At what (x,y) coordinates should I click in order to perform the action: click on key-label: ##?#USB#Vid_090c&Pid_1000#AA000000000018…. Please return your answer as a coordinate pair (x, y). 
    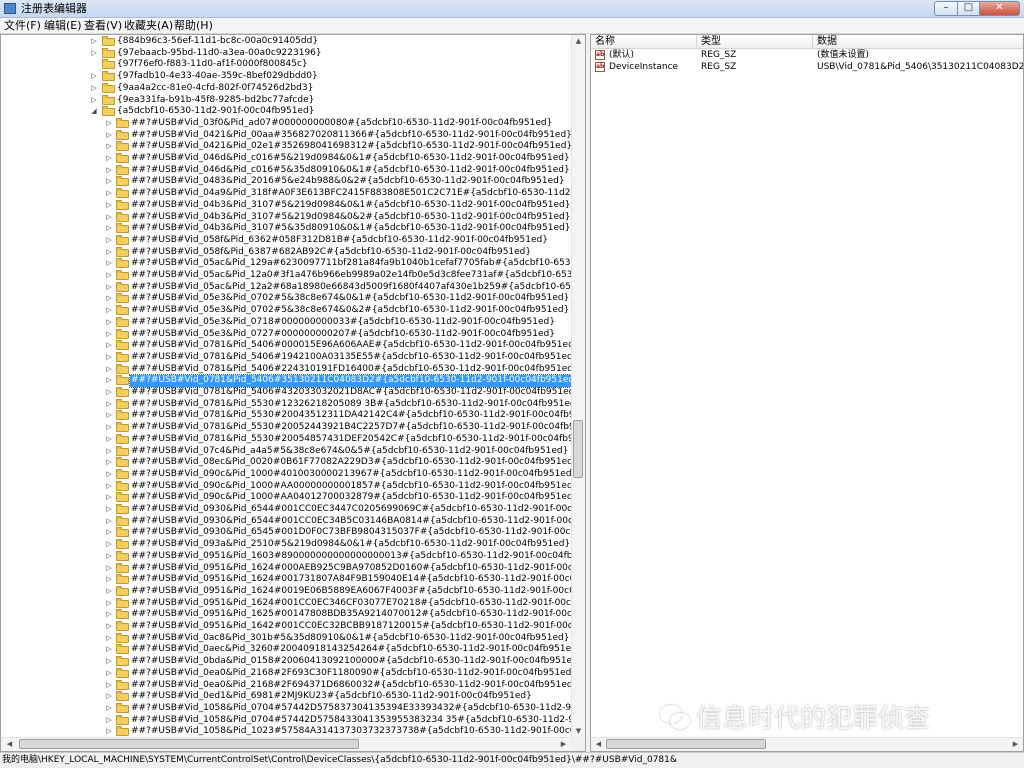
    Looking at the image, I should click on (351, 487).